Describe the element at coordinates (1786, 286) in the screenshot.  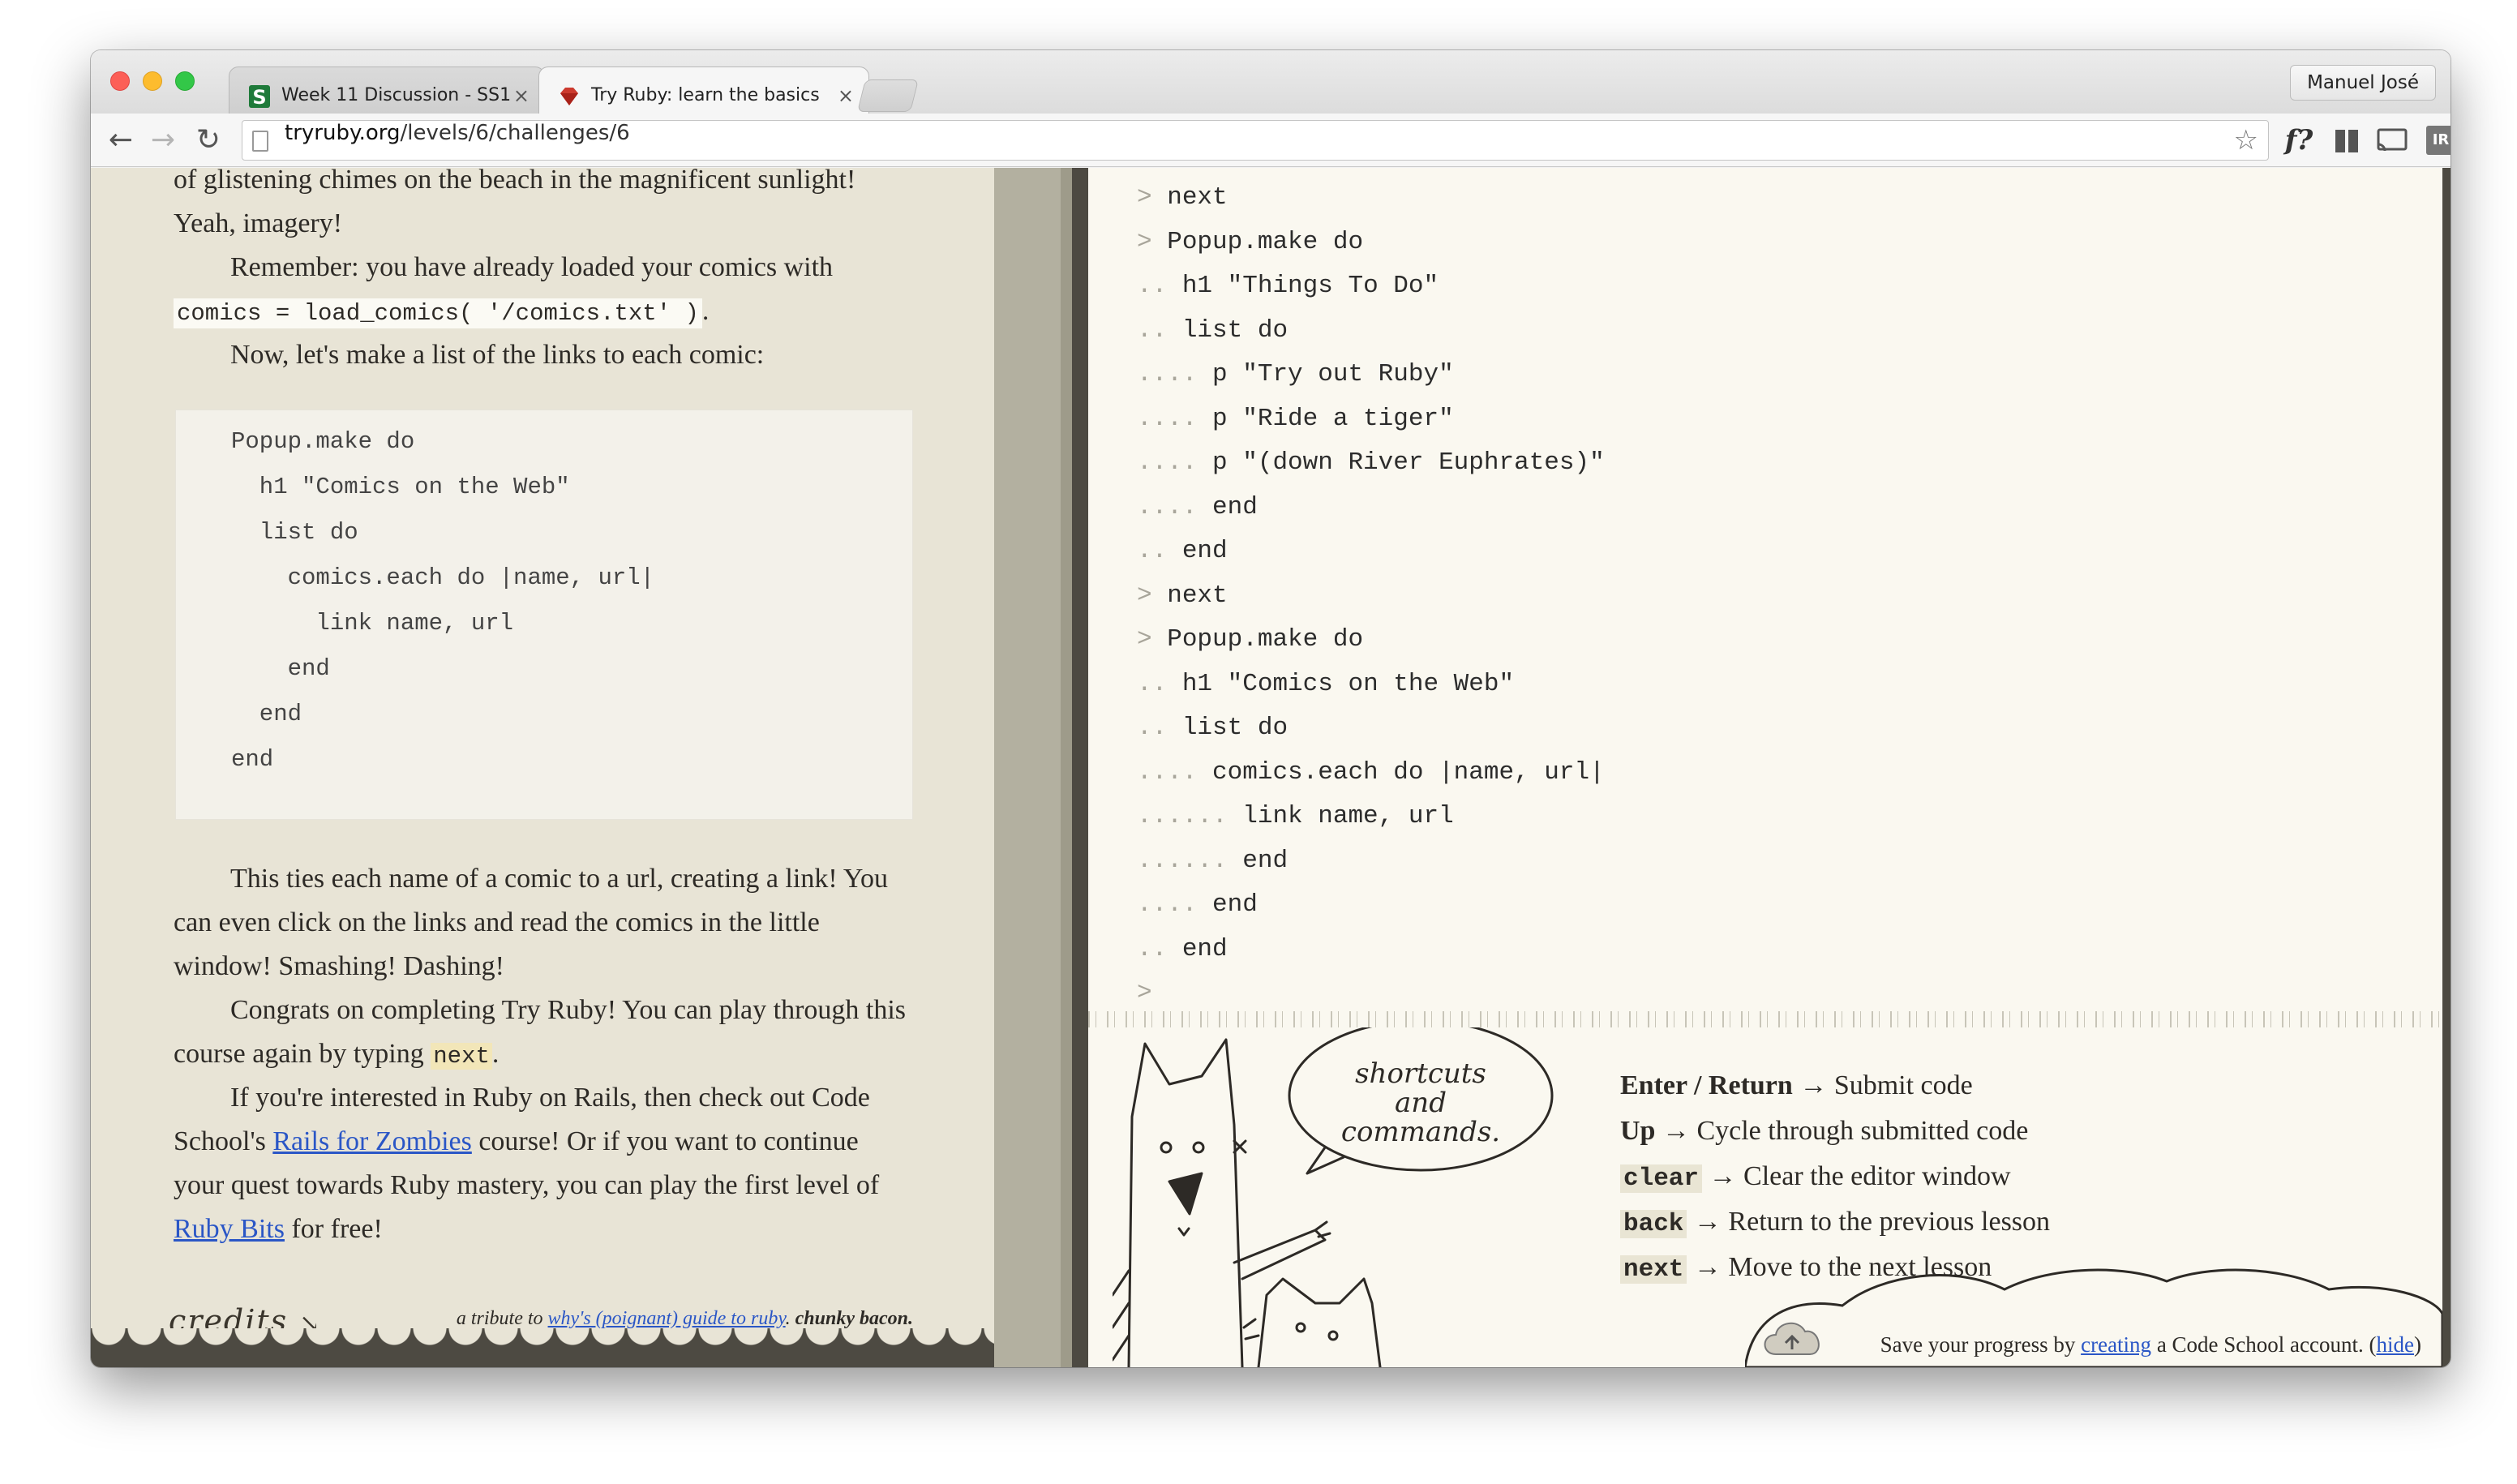
I see `console-line: .. h1 "Things To Do"` at that location.